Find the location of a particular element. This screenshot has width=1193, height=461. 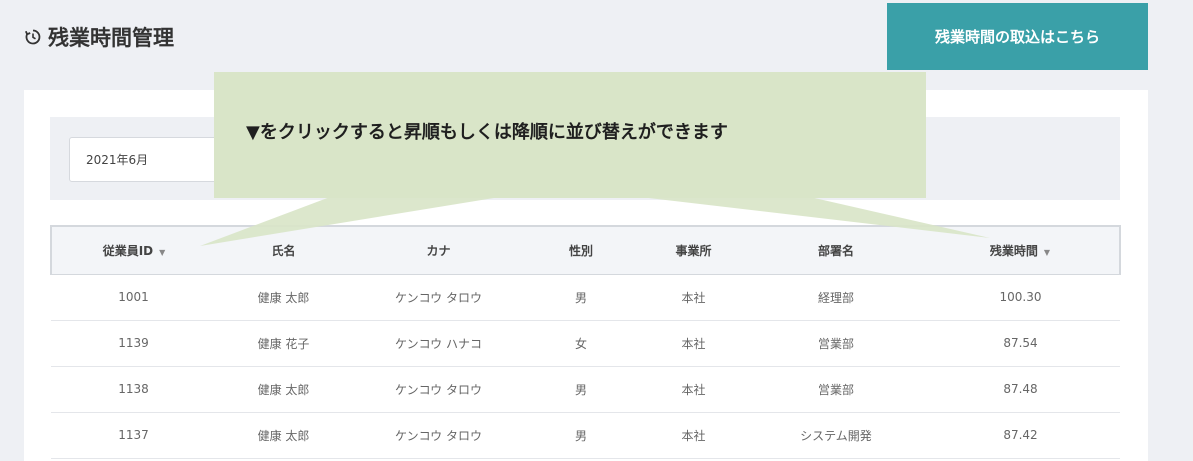

callout-text: ▼をクリックすると昇順もしくは降順に並び替えができます is located at coordinates (487, 132).